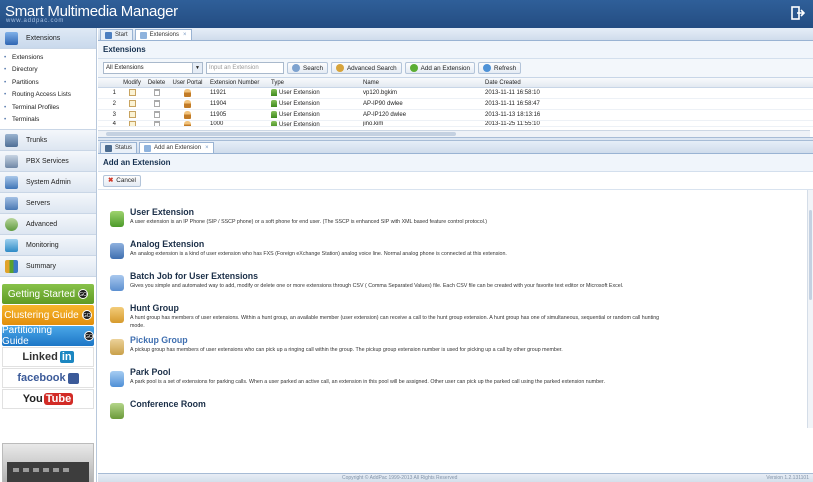 The image size is (813, 482). I want to click on logout-icon, so click(798, 13).